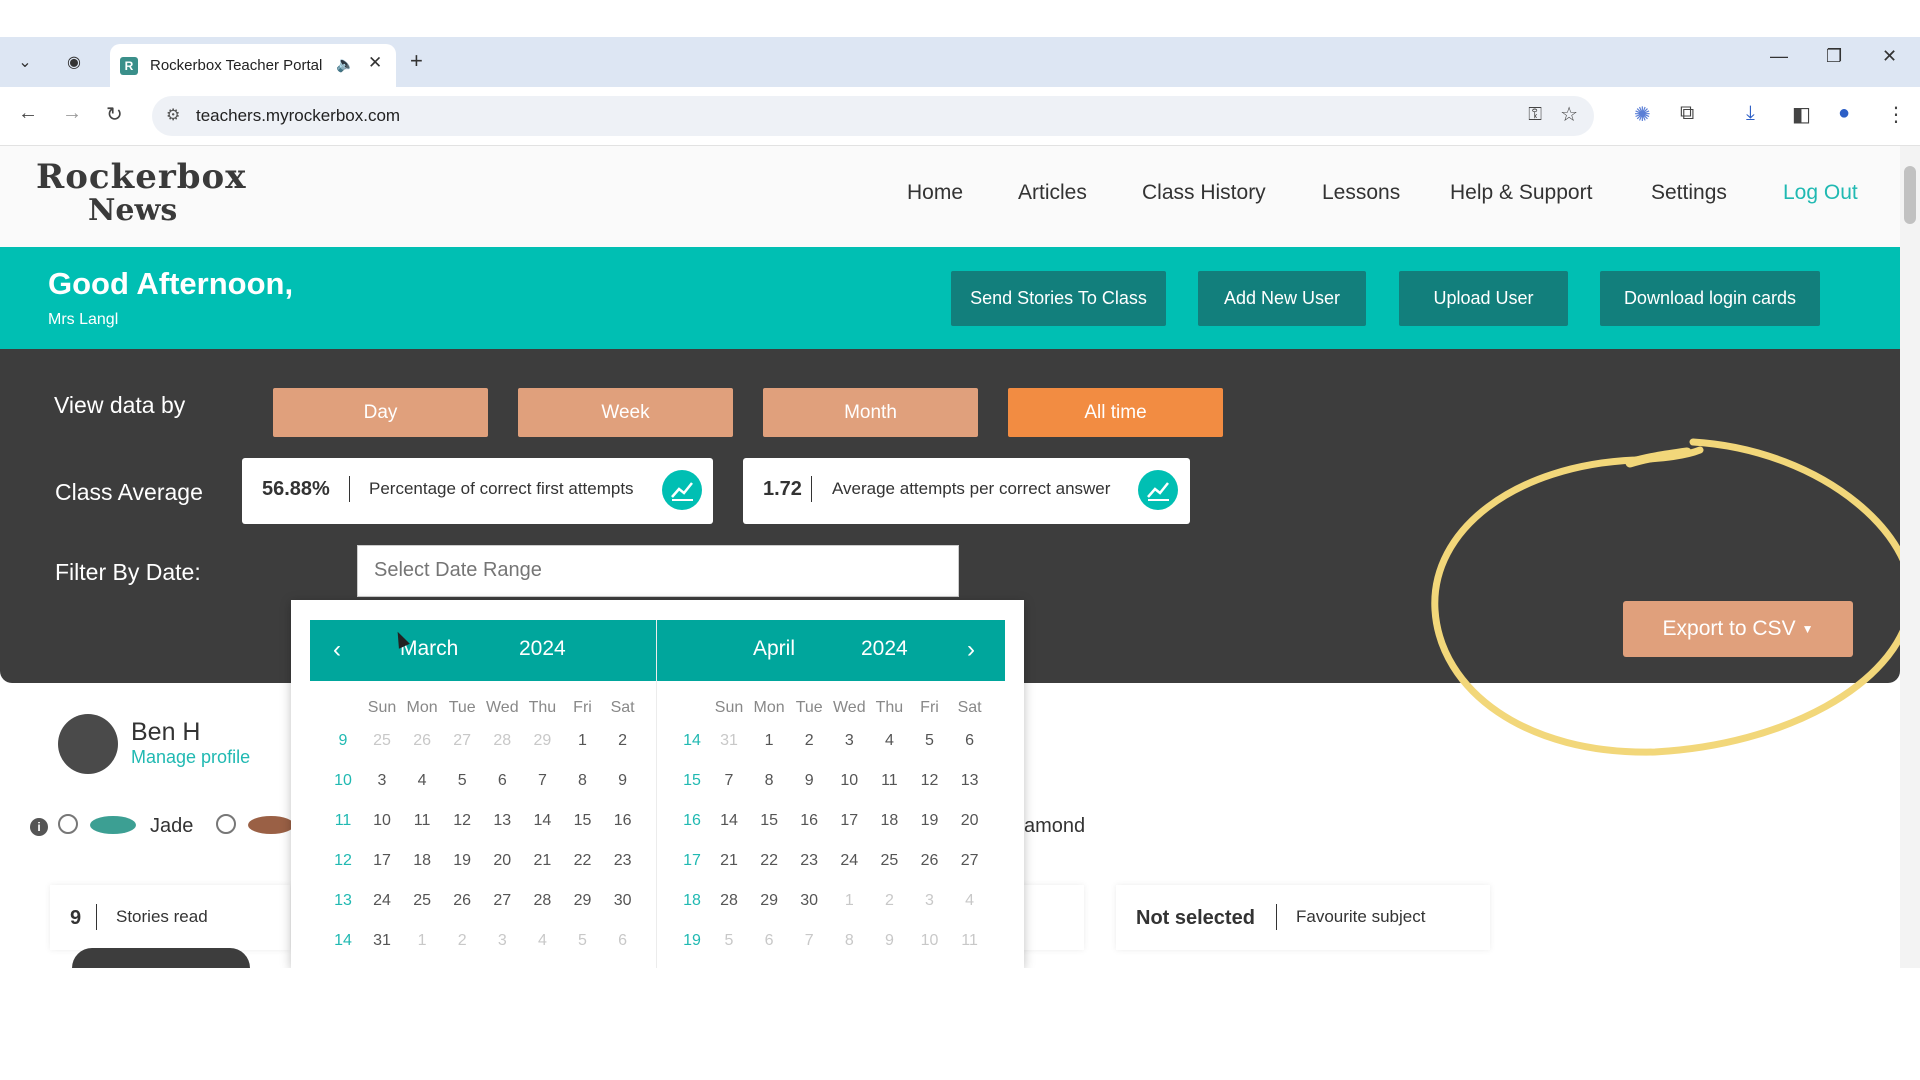 This screenshot has width=1920, height=1080. I want to click on url-text: teachers.myrockerbox.com, so click(298, 116).